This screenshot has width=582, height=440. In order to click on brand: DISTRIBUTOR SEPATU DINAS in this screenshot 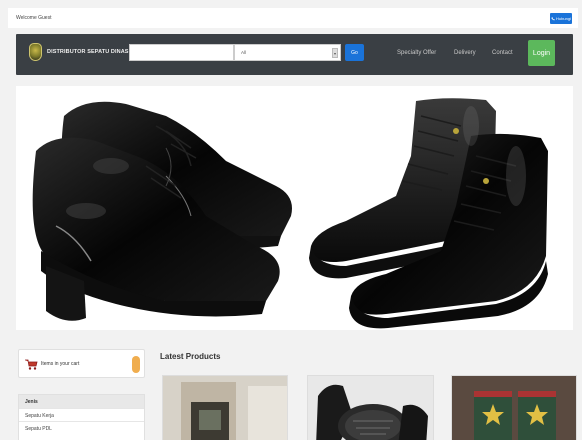, I will do `click(79, 52)`.